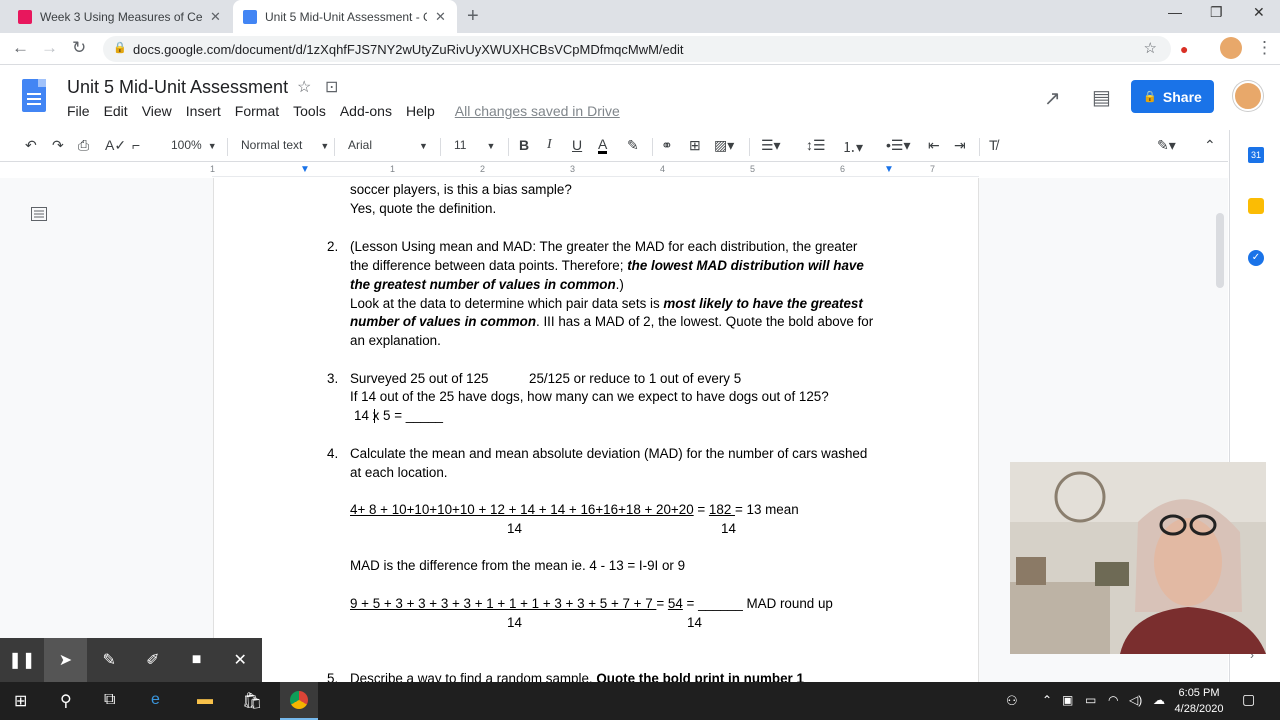  I want to click on task-view-icon: ⧉, so click(109, 700).